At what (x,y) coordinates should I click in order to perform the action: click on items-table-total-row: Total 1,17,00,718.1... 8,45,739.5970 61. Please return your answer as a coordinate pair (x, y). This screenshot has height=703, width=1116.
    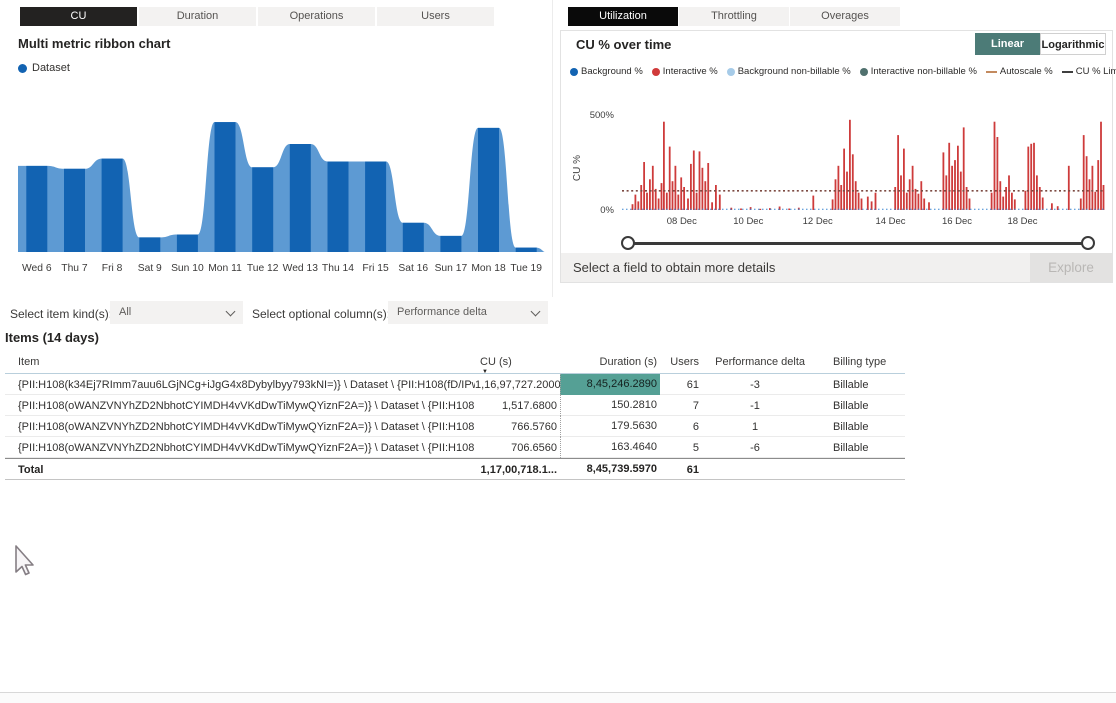
    Looking at the image, I should click on (455, 469).